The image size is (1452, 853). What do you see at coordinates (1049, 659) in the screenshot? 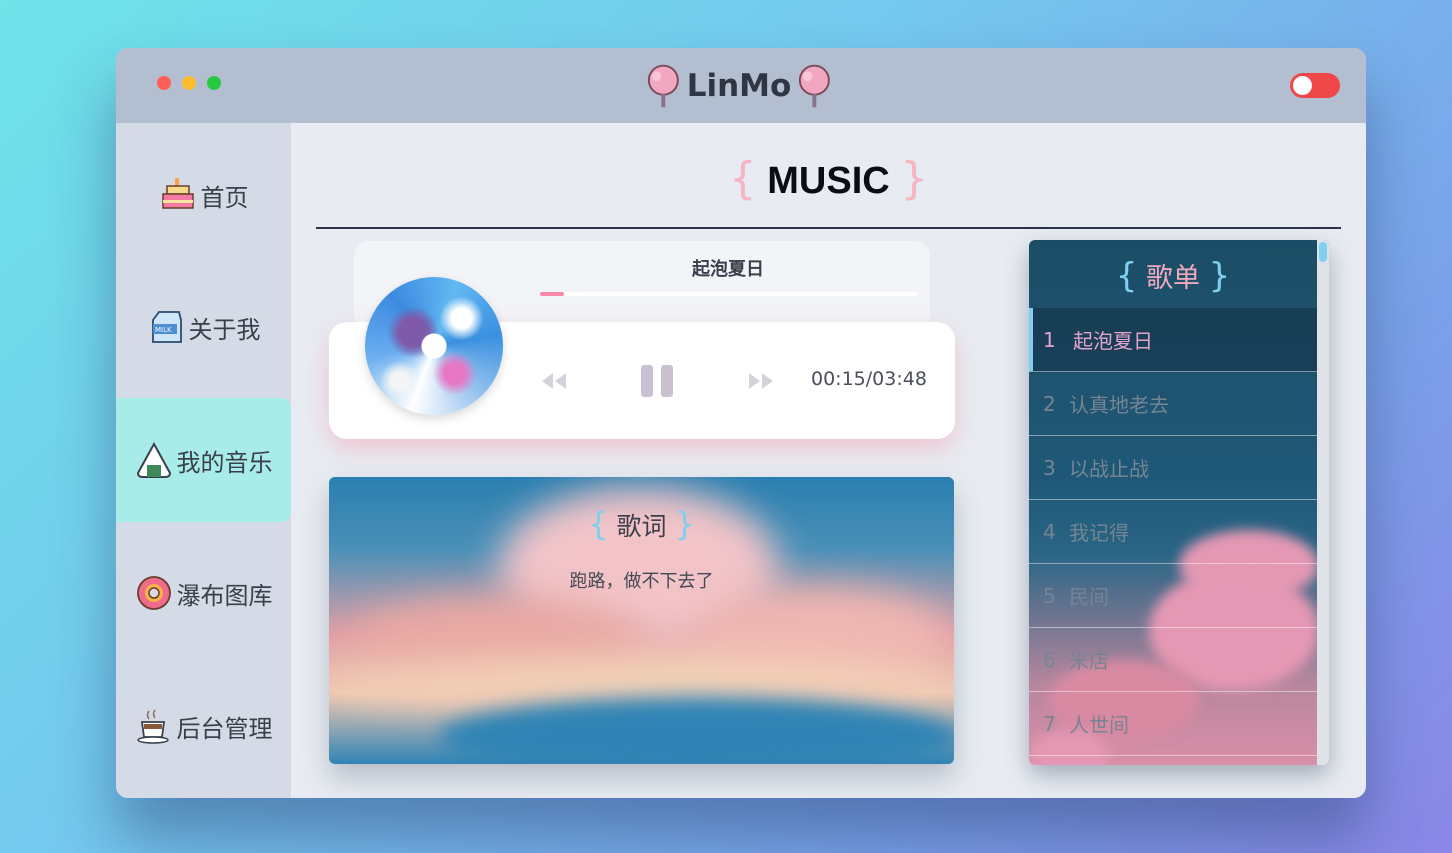
I see `track-number: 6` at bounding box center [1049, 659].